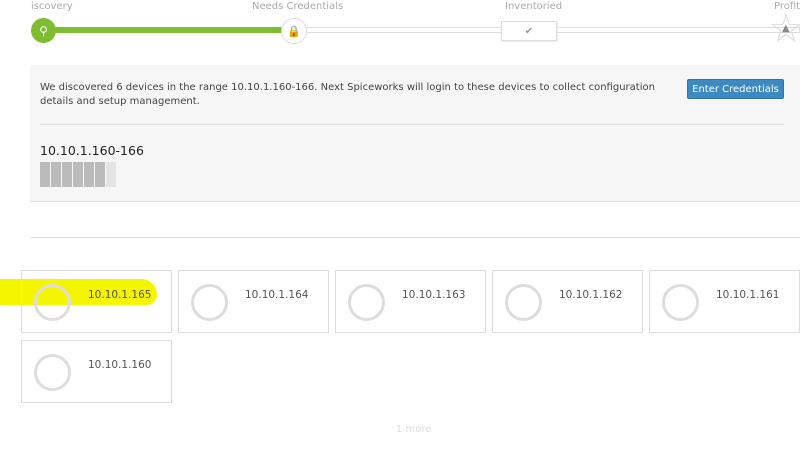  I want to click on device-ip: 10.10.1.162, so click(591, 295).